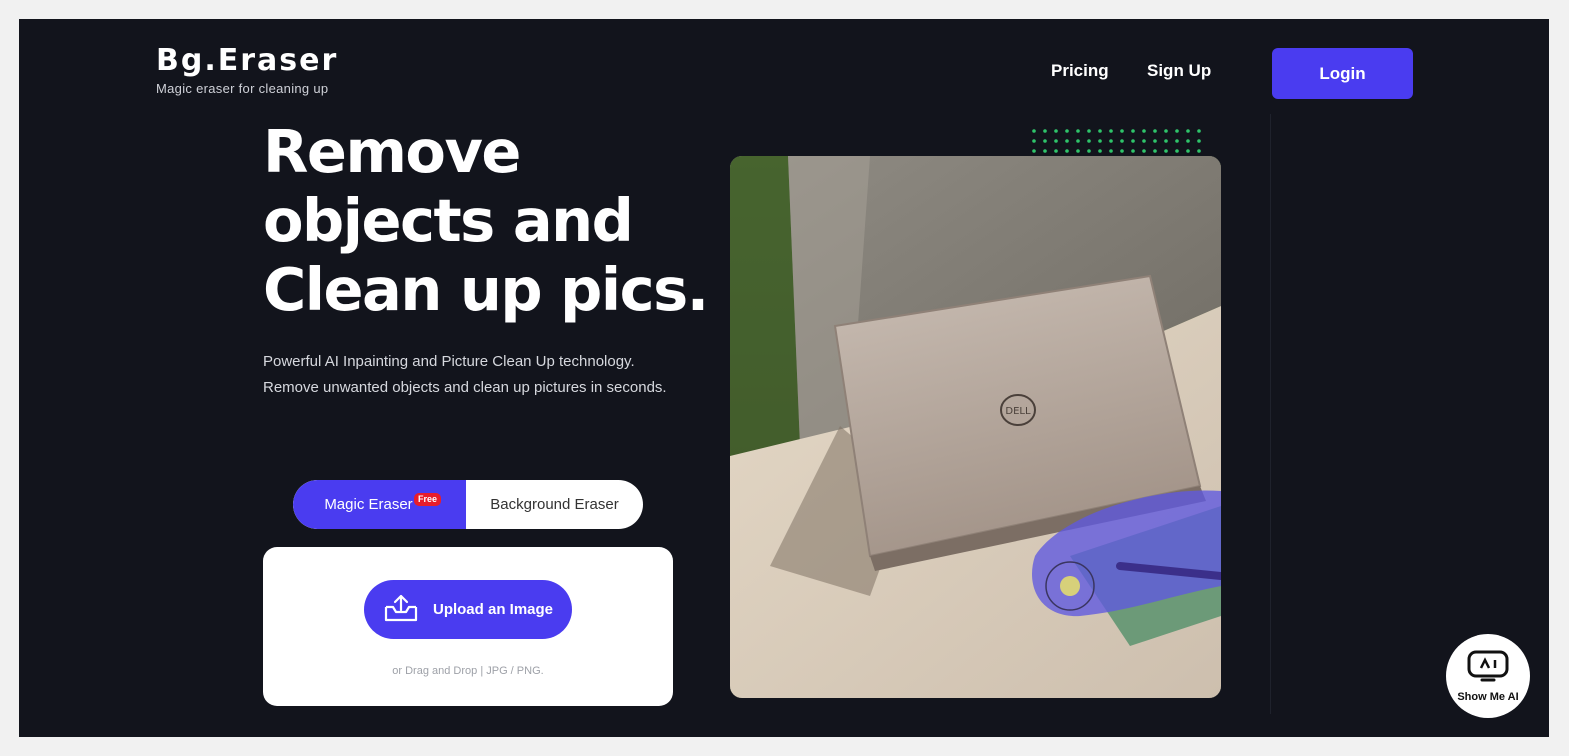 The height and width of the screenshot is (756, 1569). I want to click on background-eraser-tab: Background Eraser, so click(554, 504).